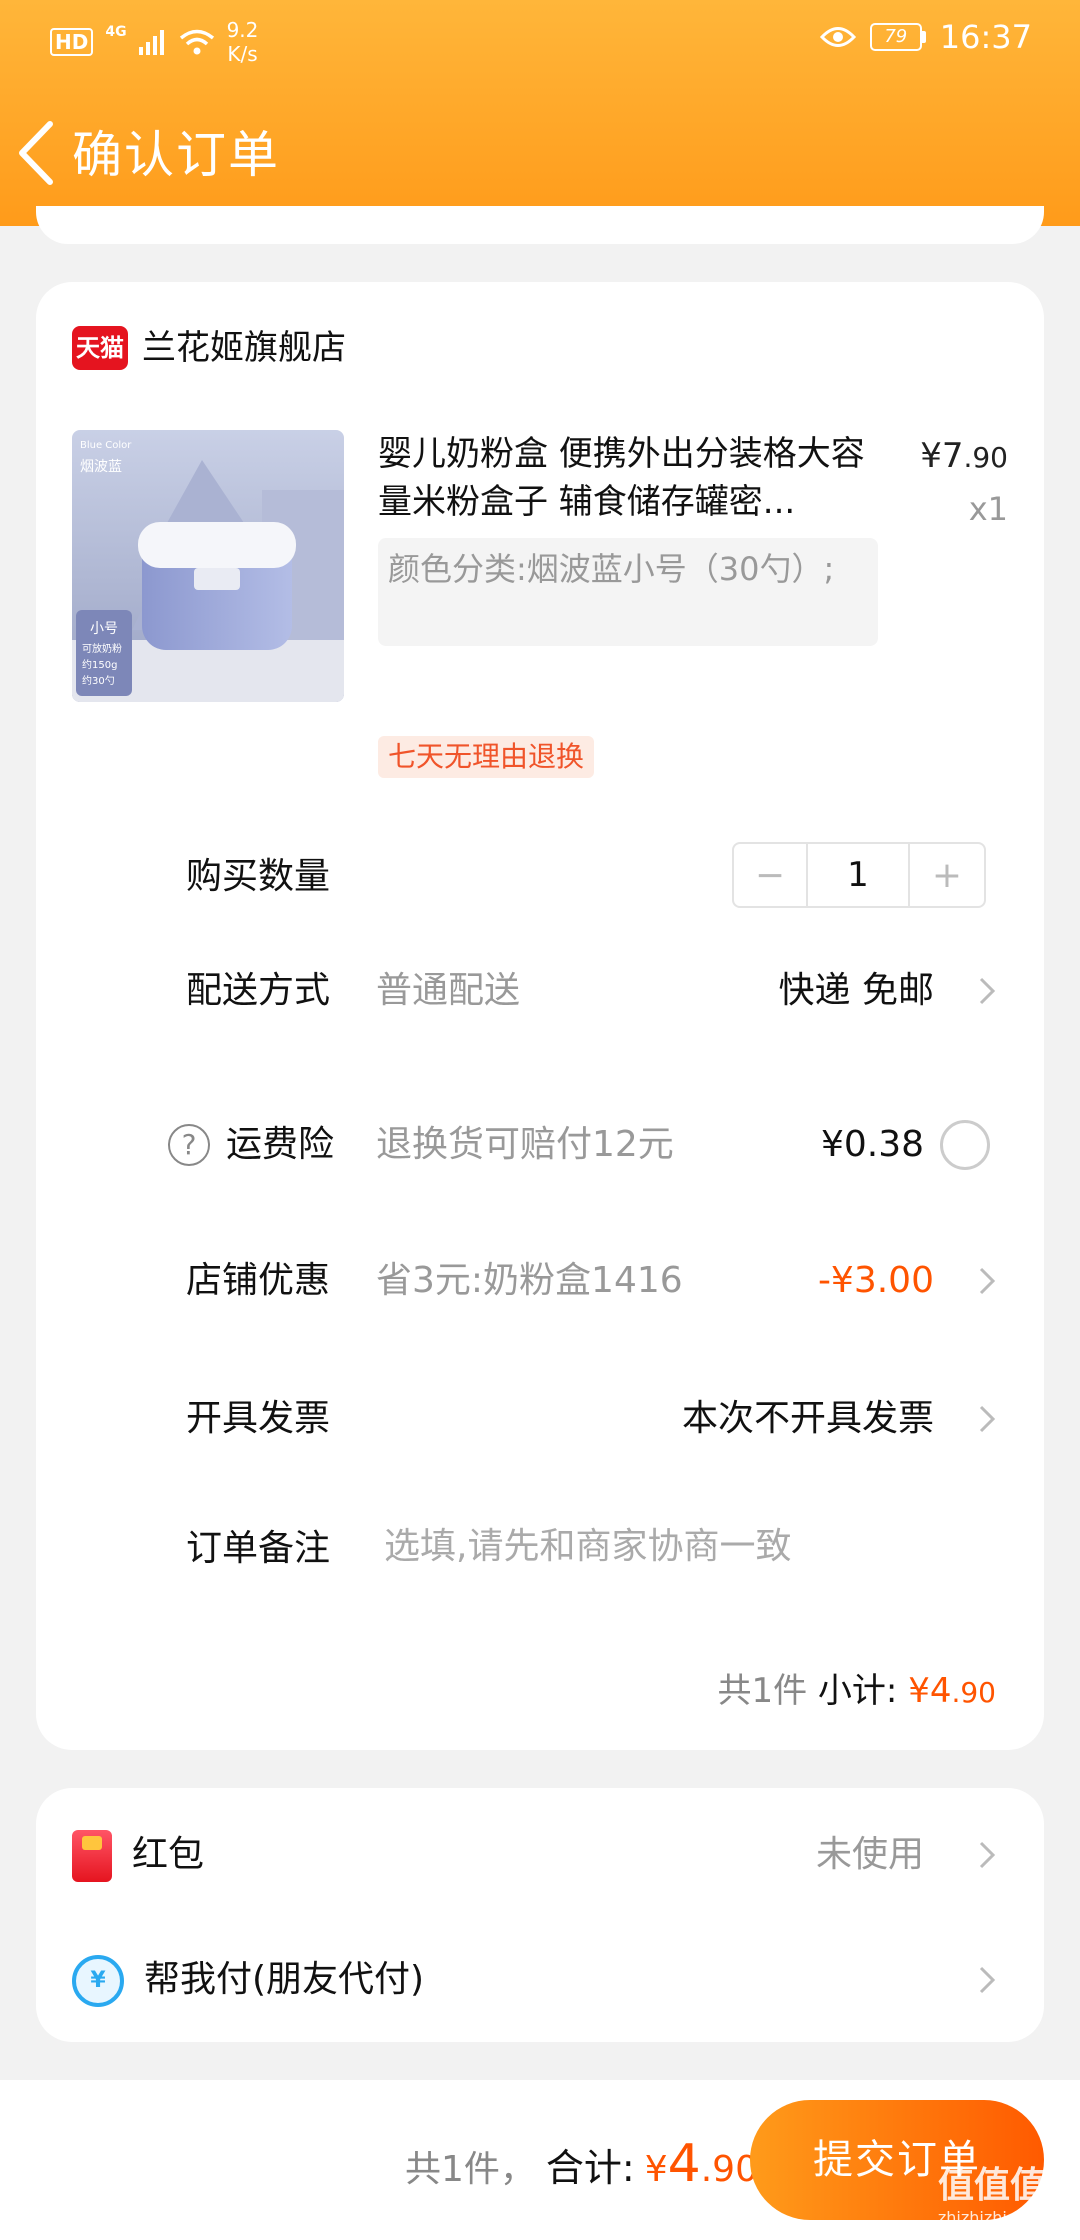 This screenshot has height=2240, width=1080. Describe the element at coordinates (540, 155) in the screenshot. I see `nav-bar: 确认订单` at that location.